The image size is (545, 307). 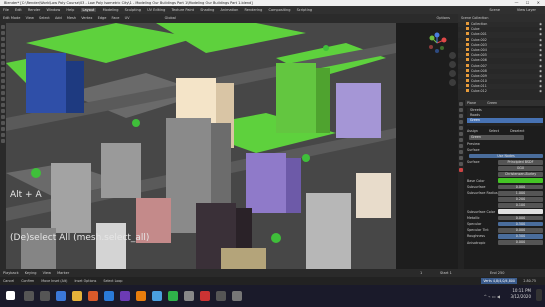 What do you see at coordinates (116, 18) in the screenshot?
I see `viewport-menu-face: Face` at bounding box center [116, 18].